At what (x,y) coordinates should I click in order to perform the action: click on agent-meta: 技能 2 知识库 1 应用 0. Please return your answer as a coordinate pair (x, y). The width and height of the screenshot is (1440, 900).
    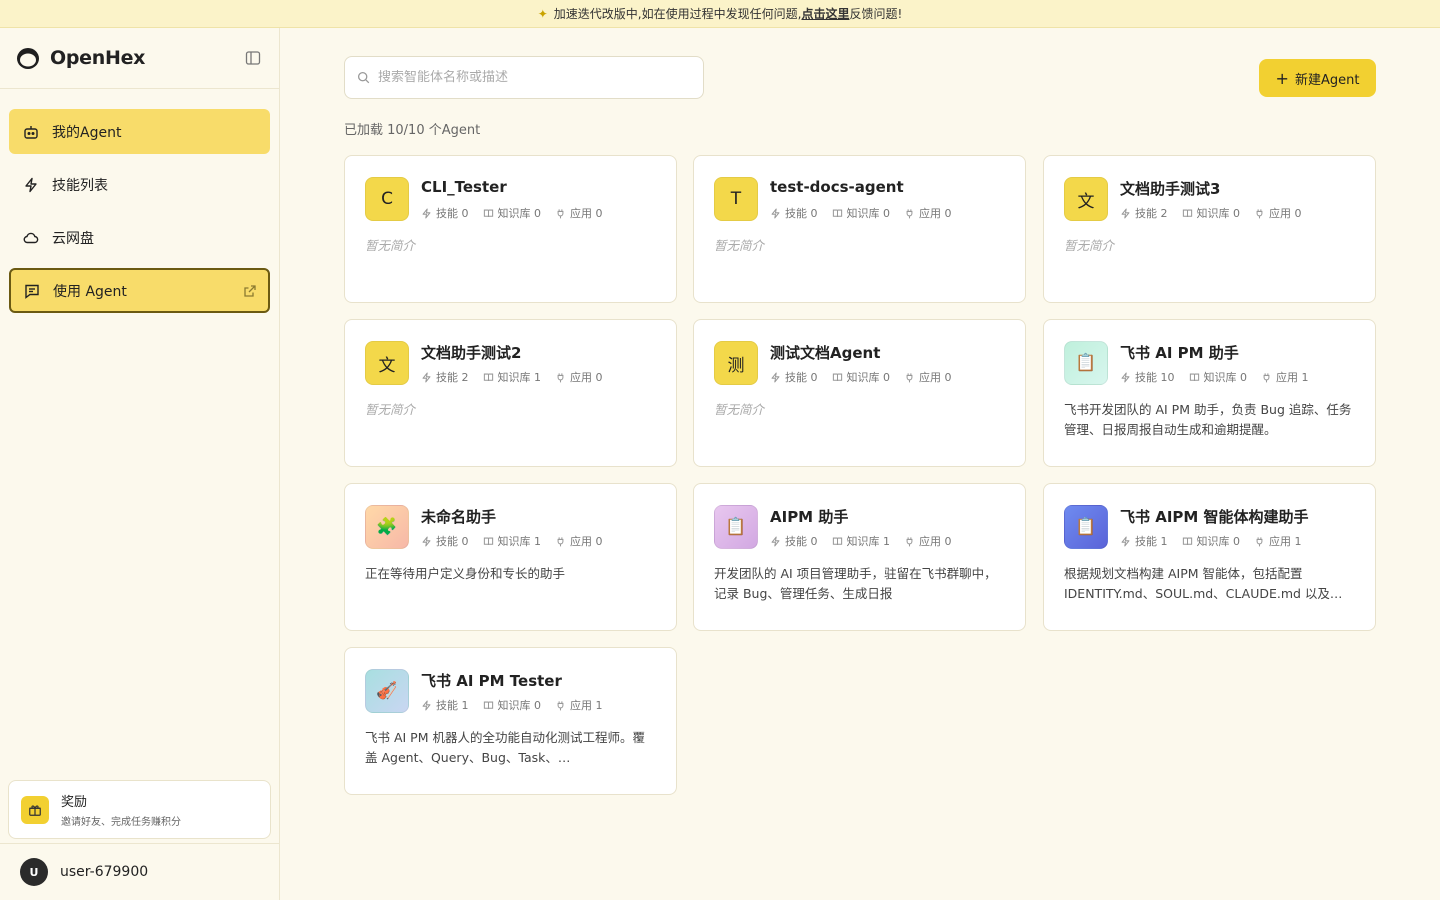
    Looking at the image, I should click on (512, 377).